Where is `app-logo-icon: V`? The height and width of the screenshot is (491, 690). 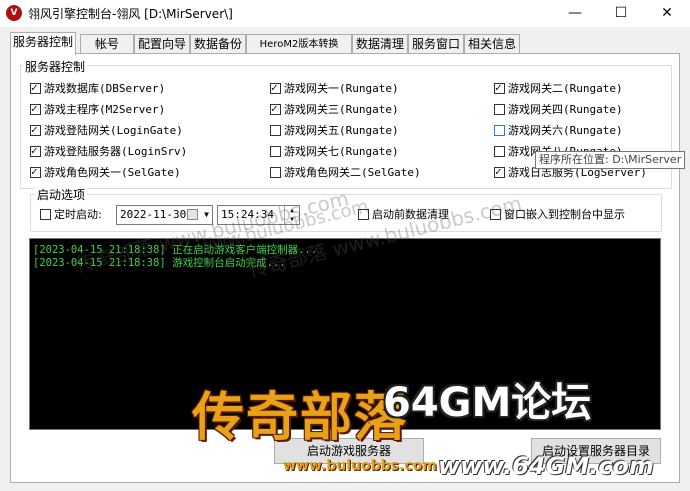
app-logo-icon: V is located at coordinates (14, 13).